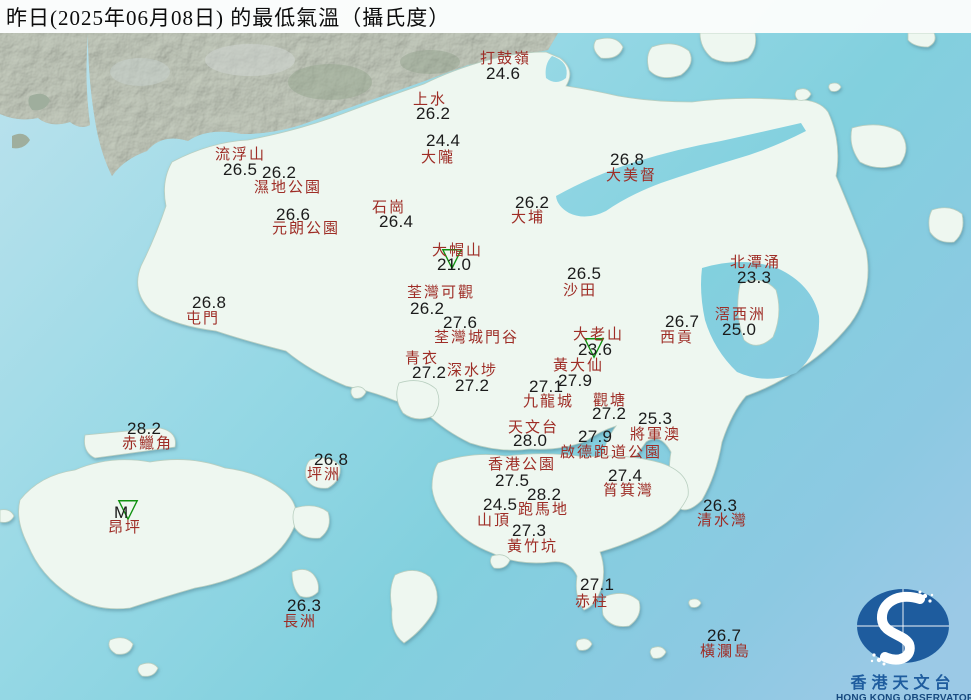 The width and height of the screenshot is (971, 700). I want to click on title-bar: 昨日(2025年06月08日) 的最低氣溫（攝氏度）, so click(485, 16).